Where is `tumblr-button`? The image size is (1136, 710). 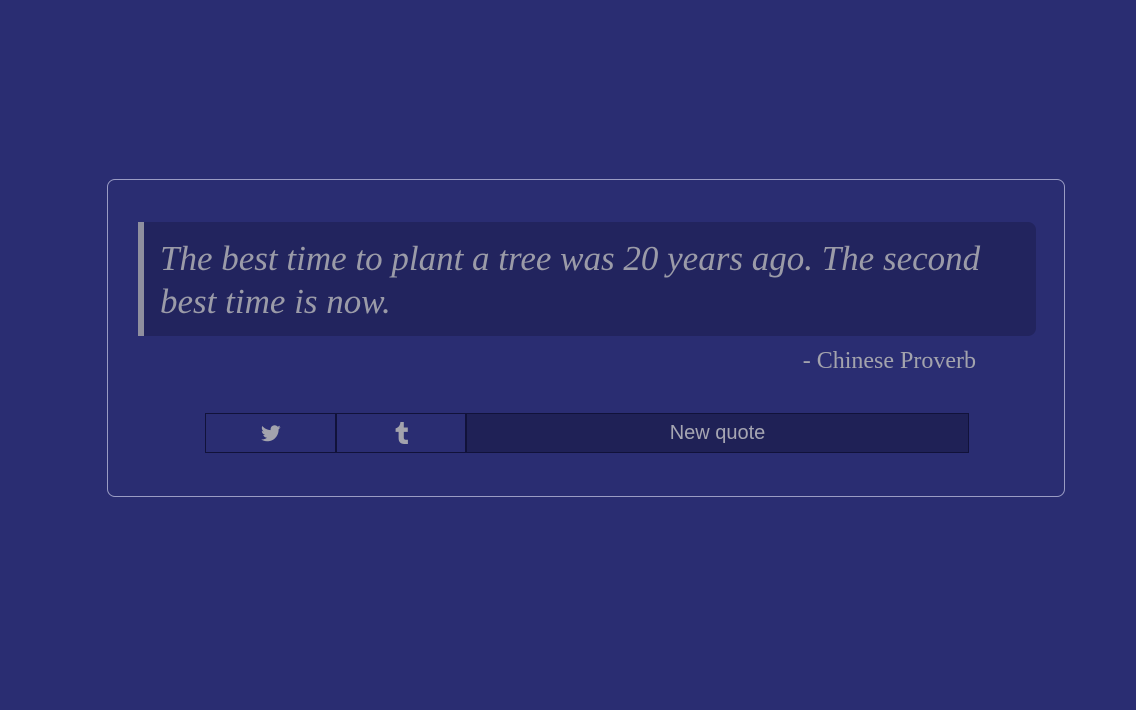
tumblr-button is located at coordinates (401, 433).